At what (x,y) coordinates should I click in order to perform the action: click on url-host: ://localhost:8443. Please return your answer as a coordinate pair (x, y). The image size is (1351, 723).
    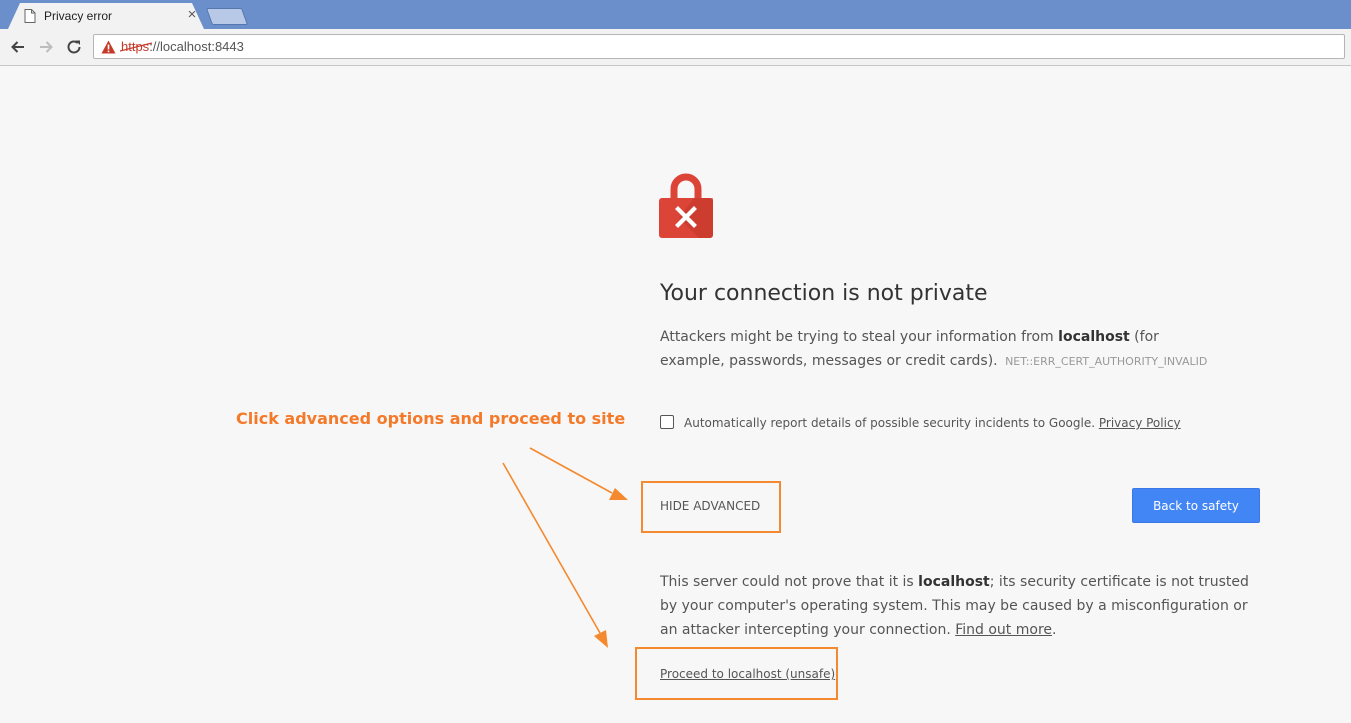
    Looking at the image, I should click on (196, 46).